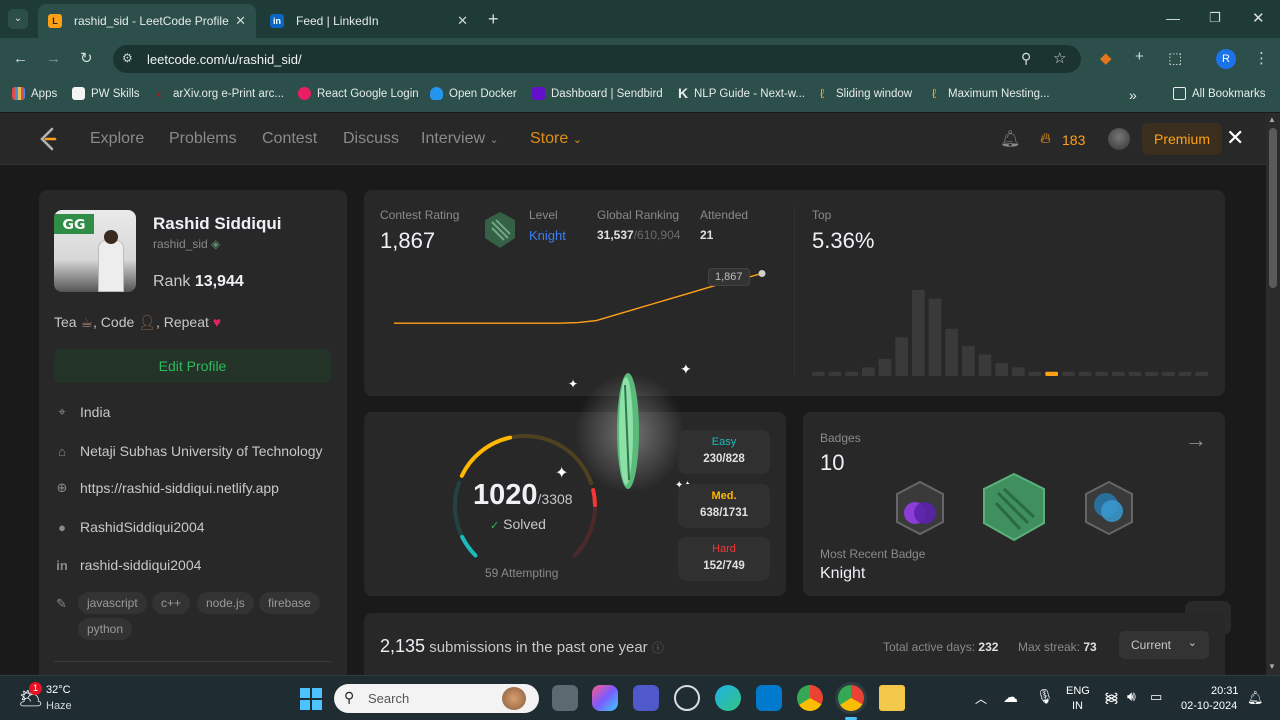  I want to click on nav-discuss: Discuss, so click(371, 139).